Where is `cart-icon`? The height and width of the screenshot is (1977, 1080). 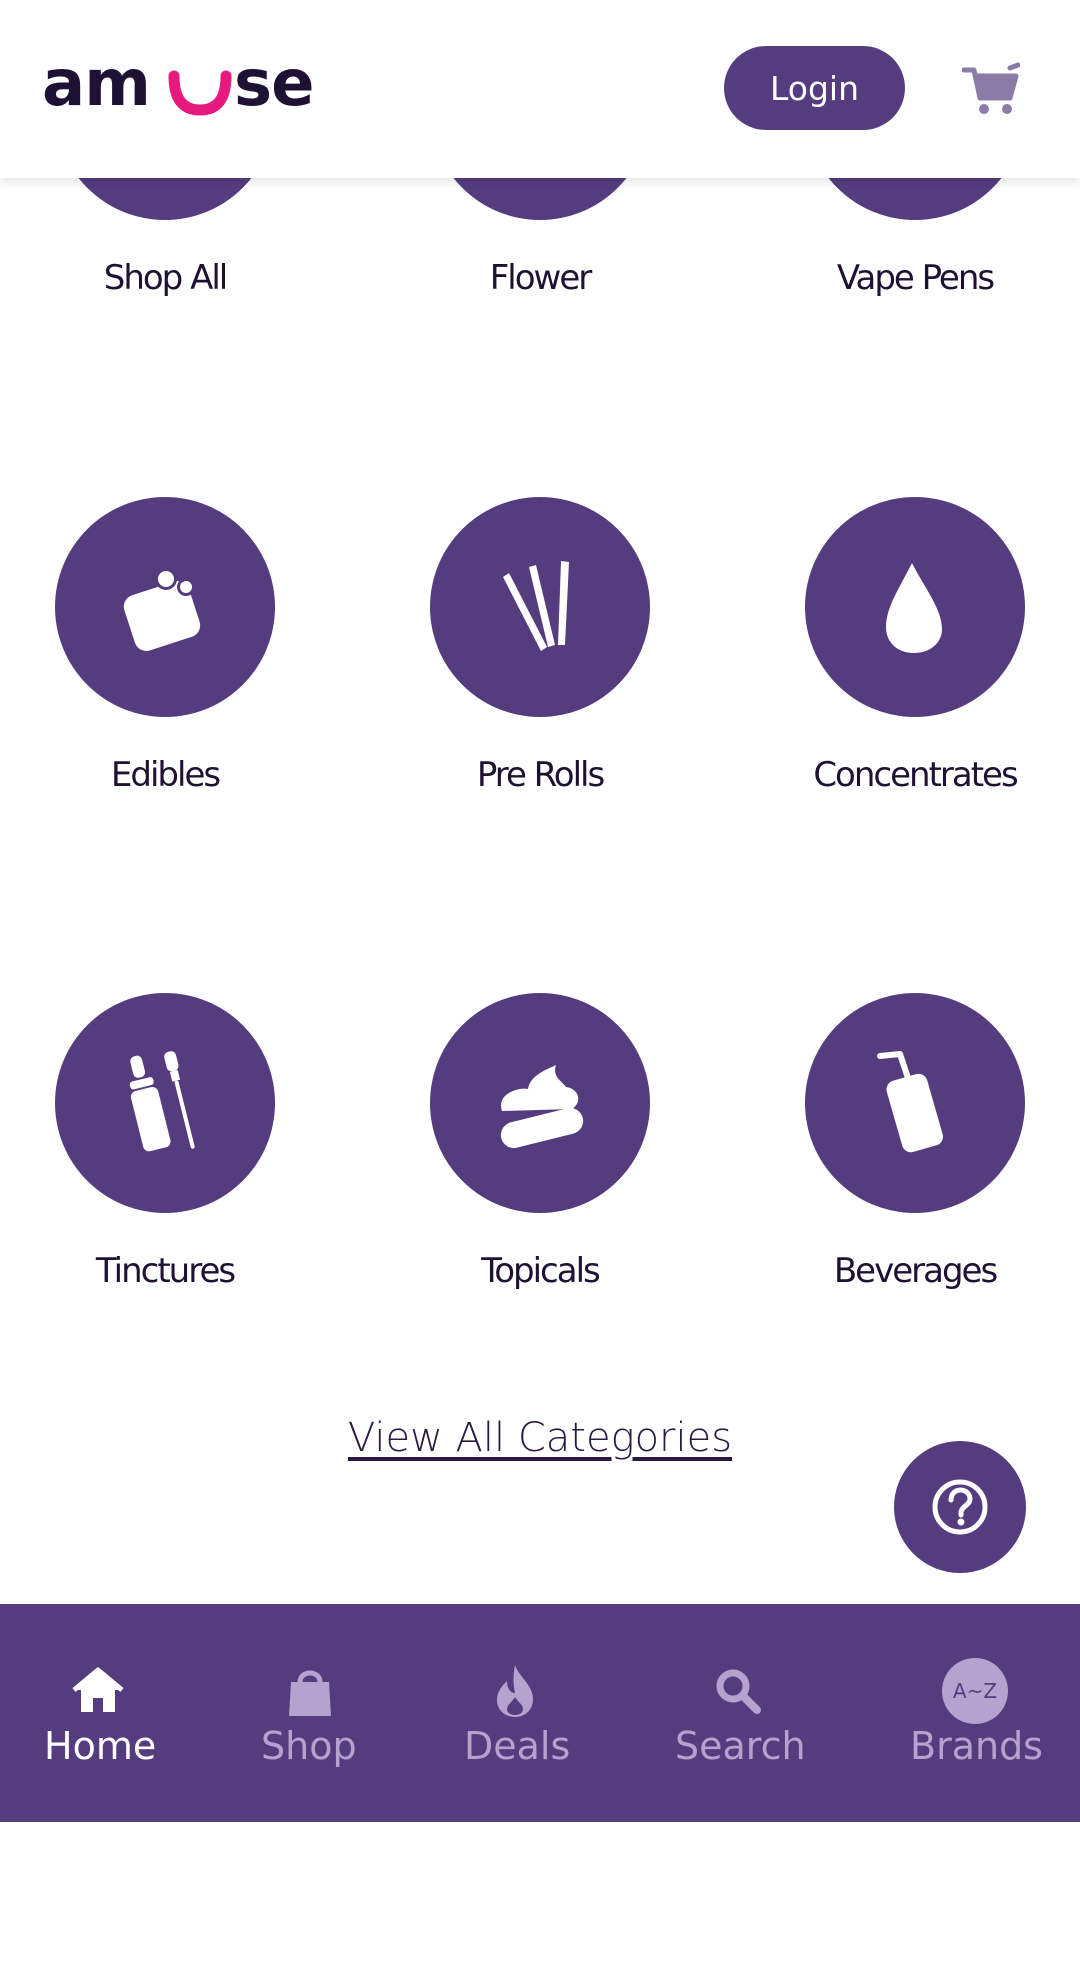
cart-icon is located at coordinates (991, 89).